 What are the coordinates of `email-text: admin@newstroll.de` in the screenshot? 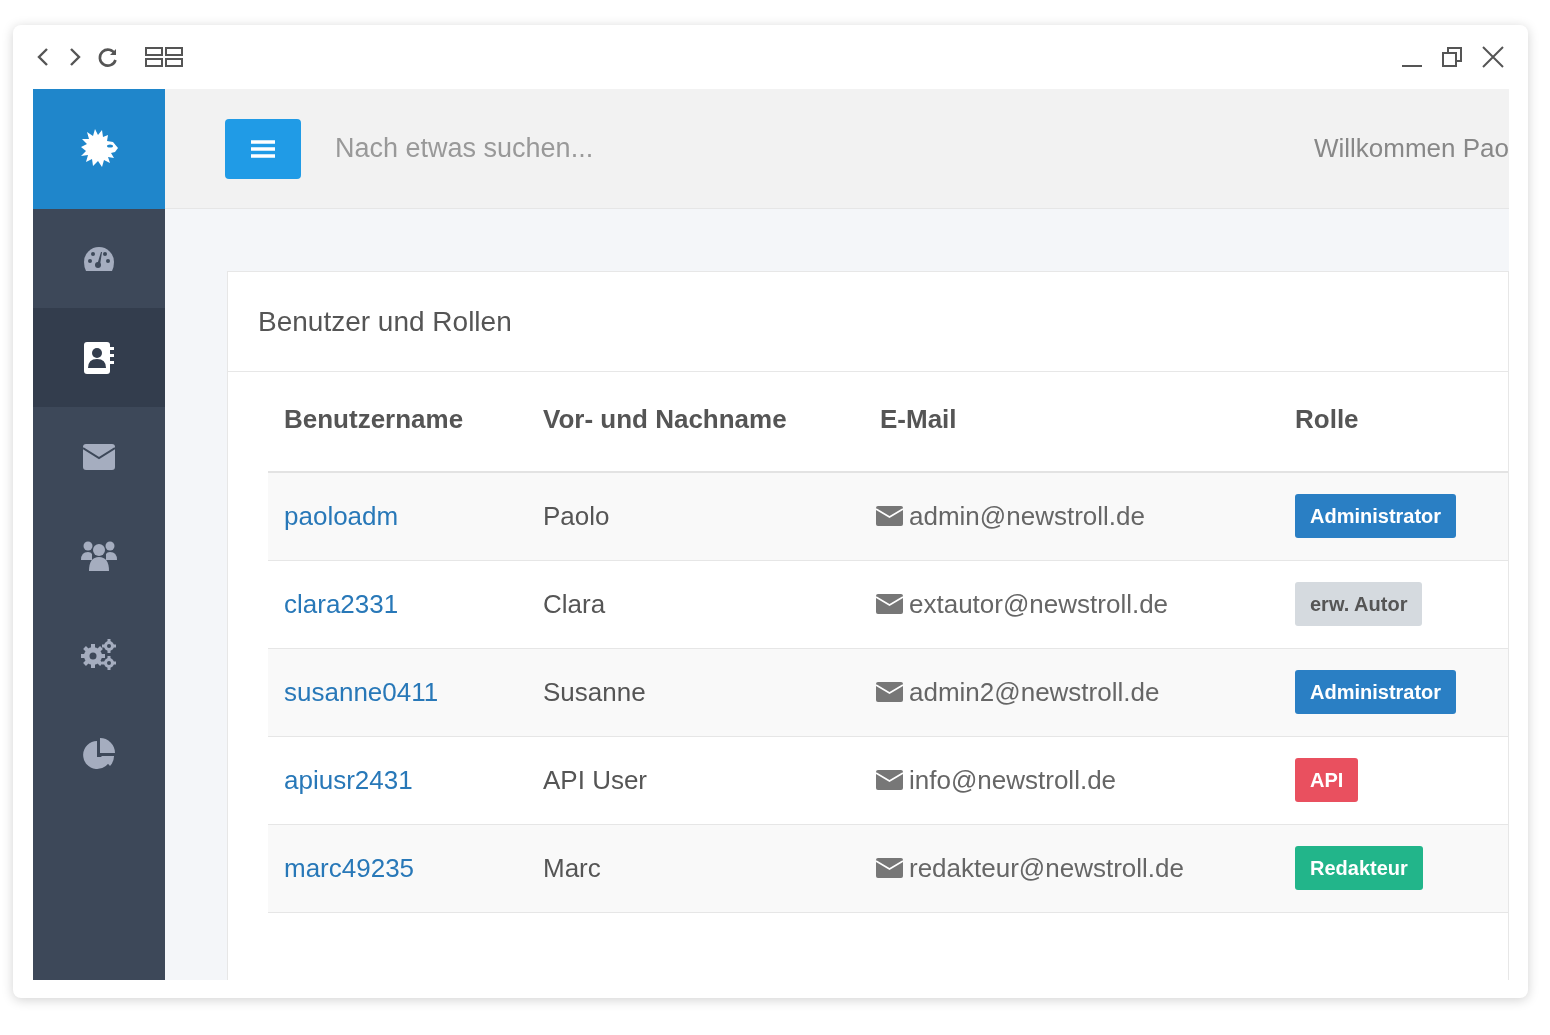 It's located at (1027, 516).